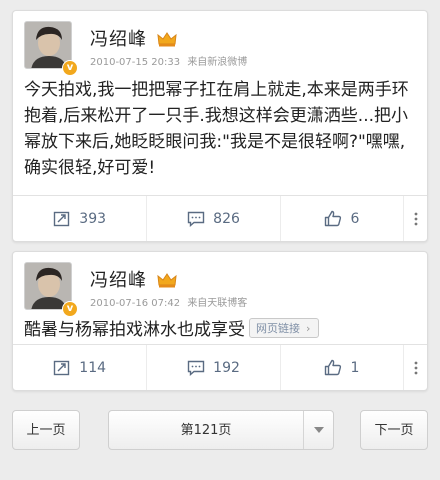  I want to click on triangle-down-icon, so click(318, 430).